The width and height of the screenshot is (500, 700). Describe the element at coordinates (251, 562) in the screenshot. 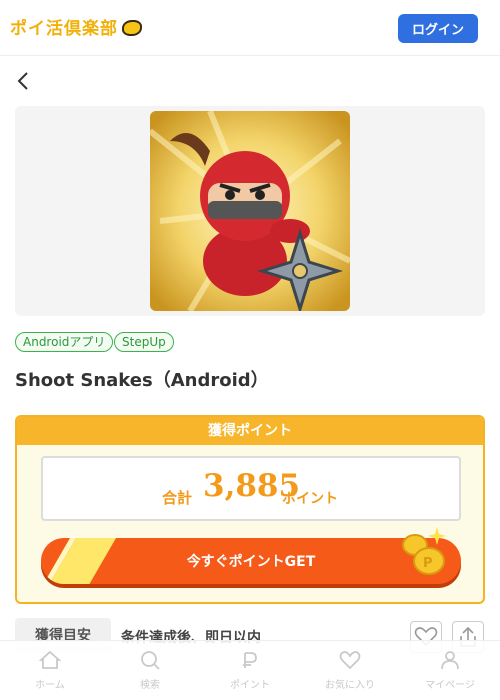

I see `get-points-label: 今すぐポイントGET` at that location.